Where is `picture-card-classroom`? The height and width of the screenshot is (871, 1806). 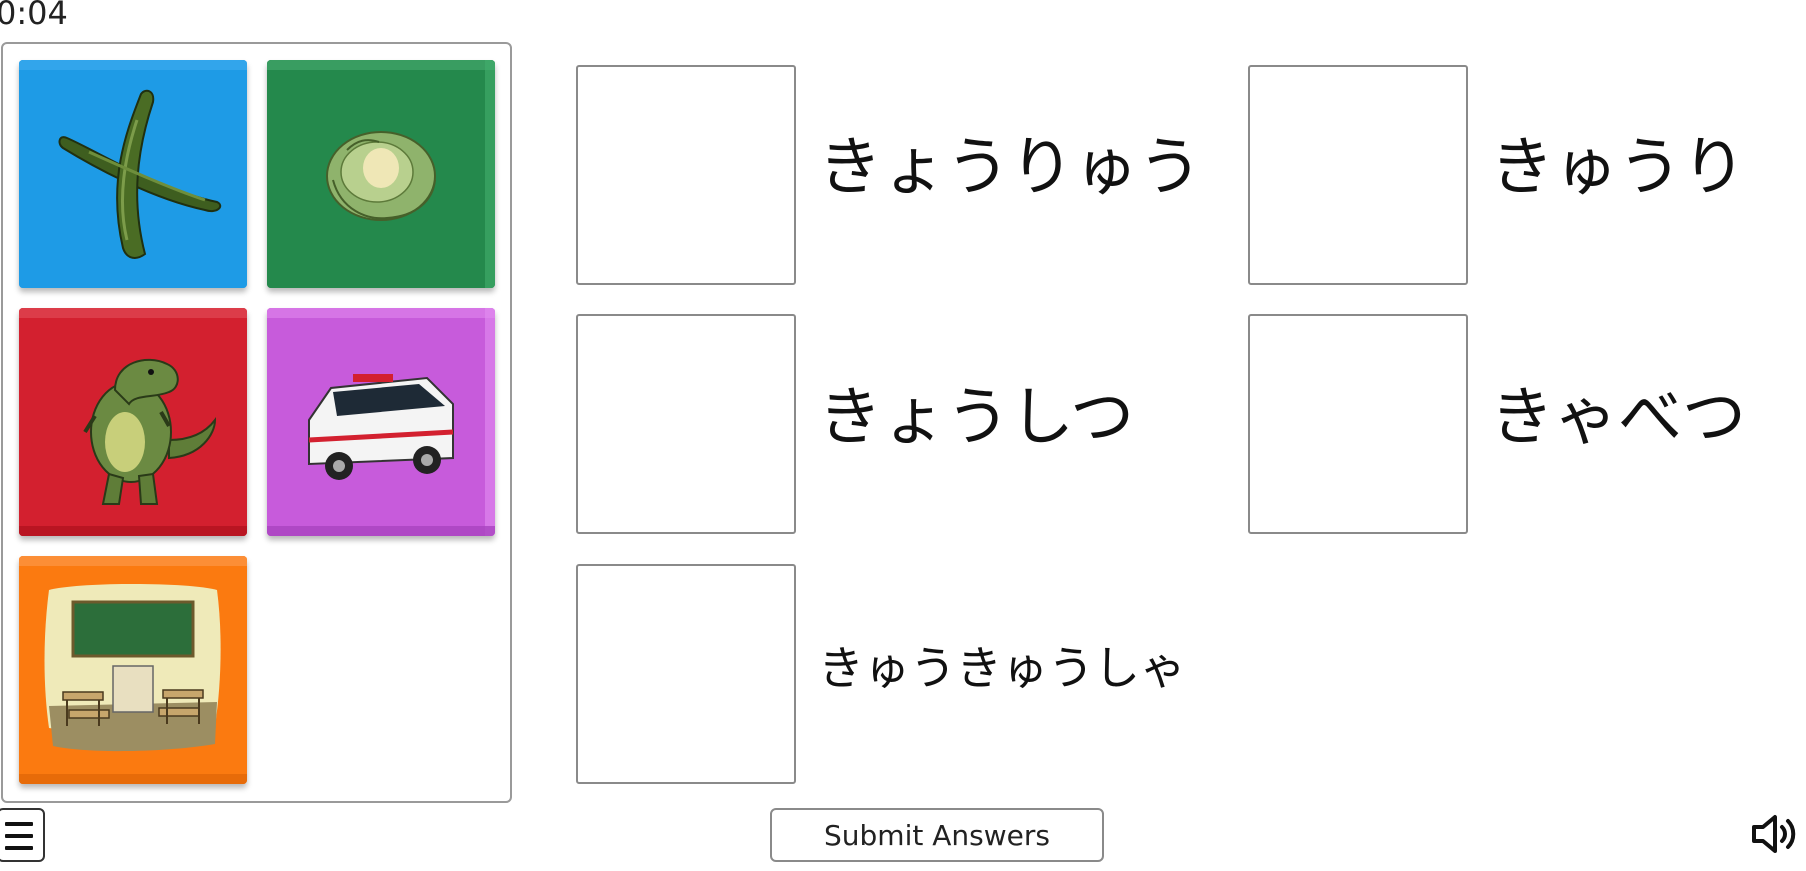 picture-card-classroom is located at coordinates (133, 670).